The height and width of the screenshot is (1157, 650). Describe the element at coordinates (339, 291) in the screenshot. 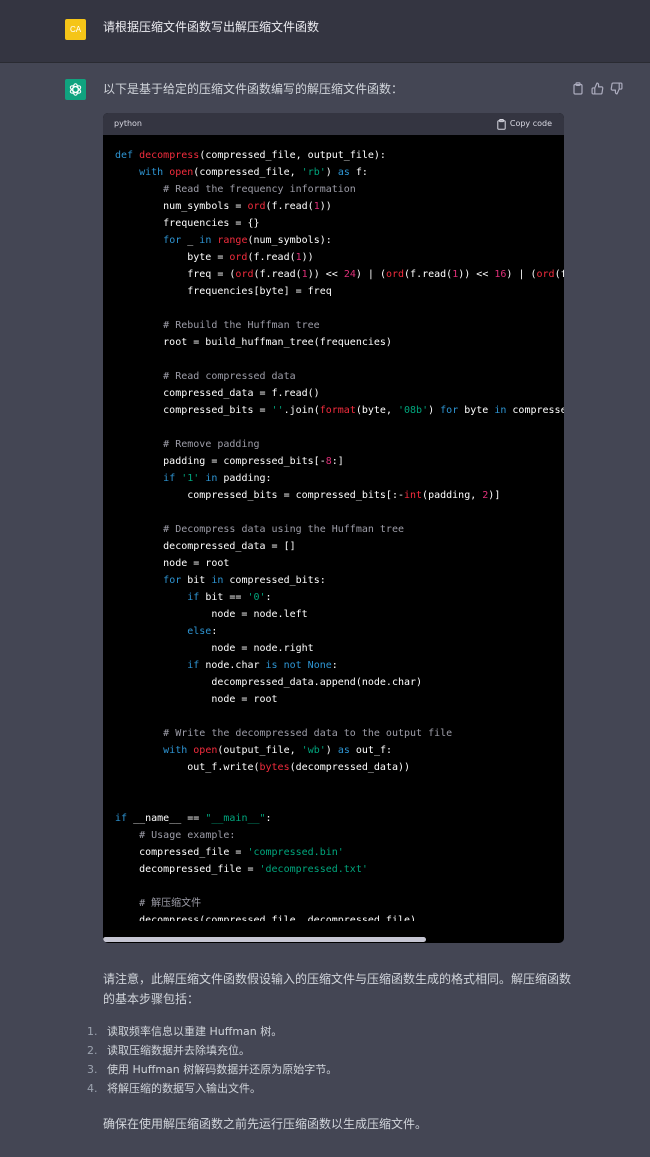

I see `code-line: frequencies[byte] = freq` at that location.